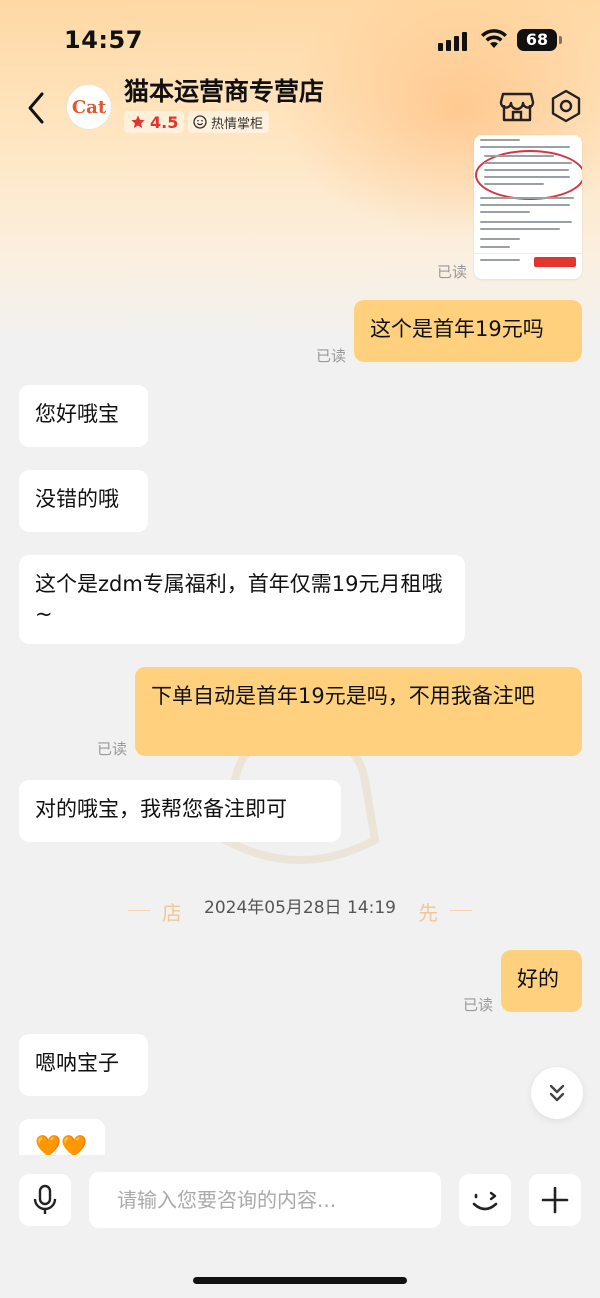 The width and height of the screenshot is (600, 1298). I want to click on hot-host-badge: 热情掌柜, so click(229, 122).